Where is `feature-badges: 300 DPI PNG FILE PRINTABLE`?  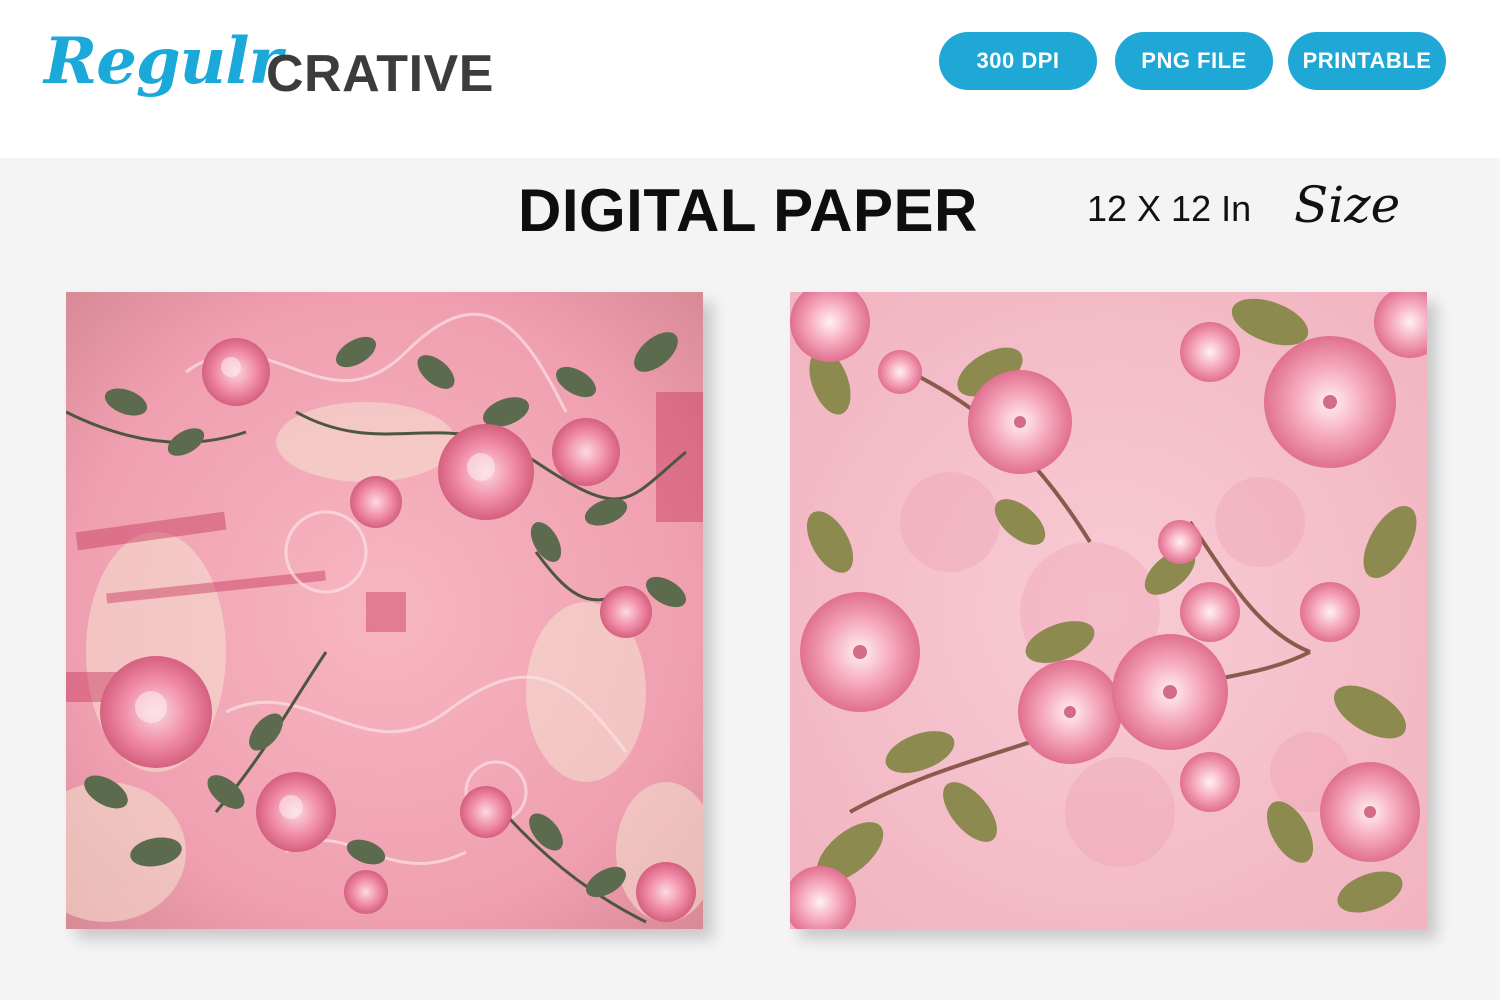
feature-badges: 300 DPI PNG FILE PRINTABLE is located at coordinates (750, 61).